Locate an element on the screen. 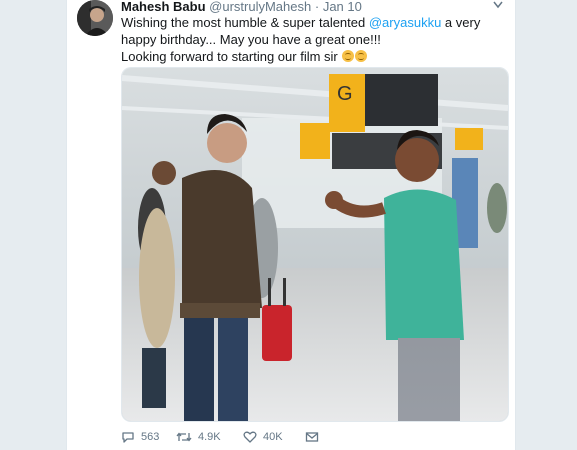 The height and width of the screenshot is (450, 577). heart-icon is located at coordinates (250, 437).